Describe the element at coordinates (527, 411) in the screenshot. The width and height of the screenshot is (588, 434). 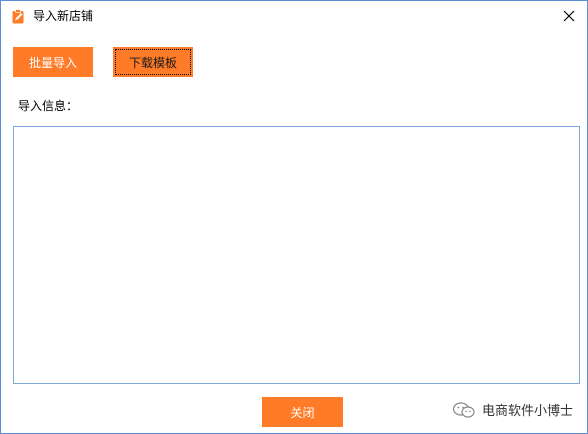
I see `watermark-text: 电商软件小博士` at that location.